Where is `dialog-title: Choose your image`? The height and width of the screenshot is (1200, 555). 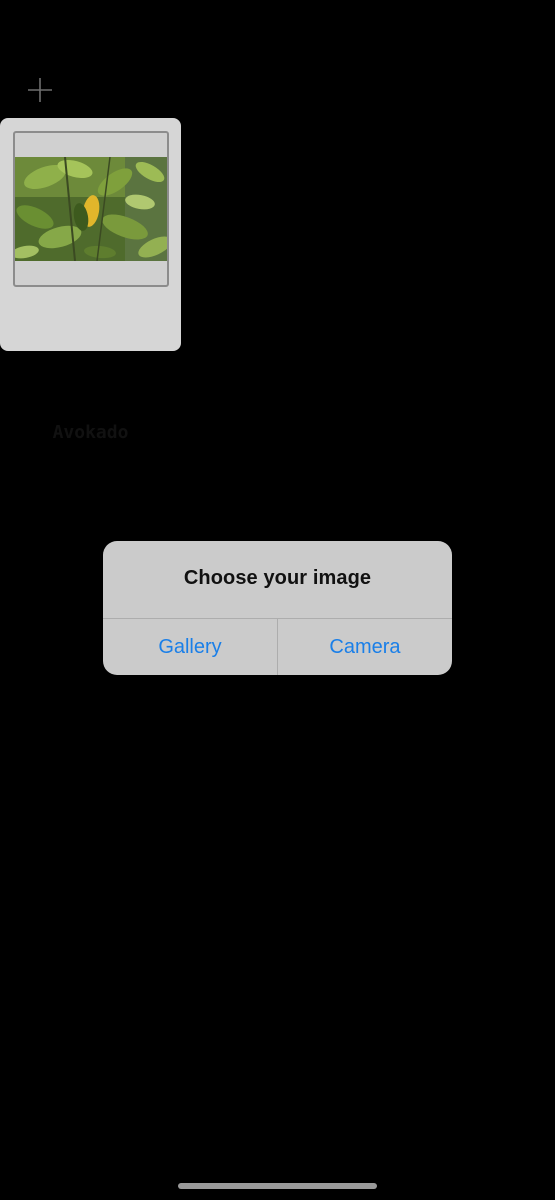 dialog-title: Choose your image is located at coordinates (277, 578).